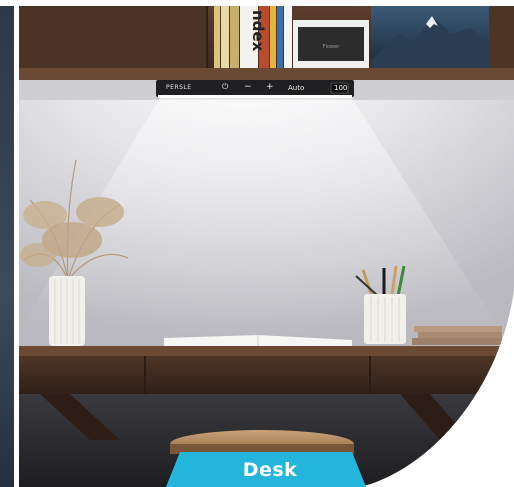 The width and height of the screenshot is (514, 487). Describe the element at coordinates (270, 87) in the screenshot. I see `plus-icon: +` at that location.